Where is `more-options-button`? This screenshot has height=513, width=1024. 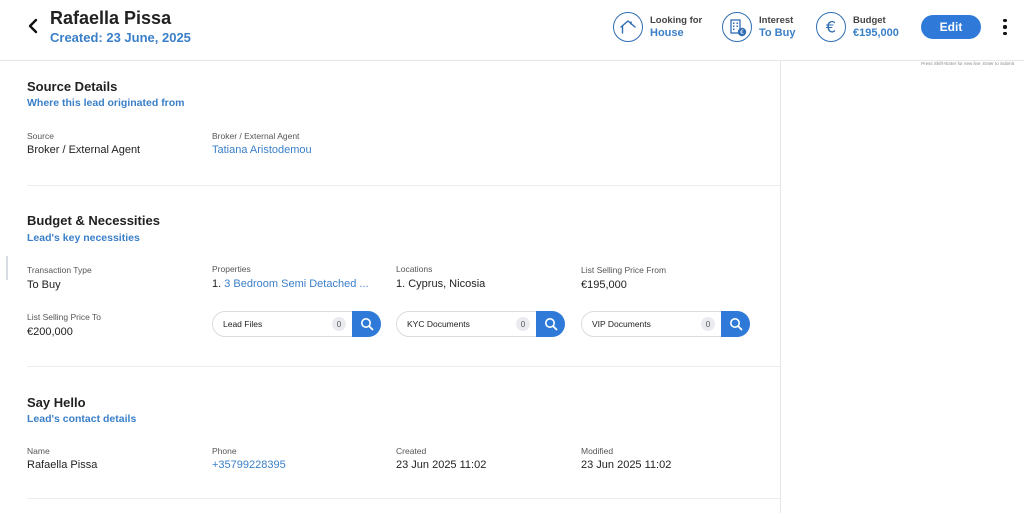
more-options-button is located at coordinates (1005, 27).